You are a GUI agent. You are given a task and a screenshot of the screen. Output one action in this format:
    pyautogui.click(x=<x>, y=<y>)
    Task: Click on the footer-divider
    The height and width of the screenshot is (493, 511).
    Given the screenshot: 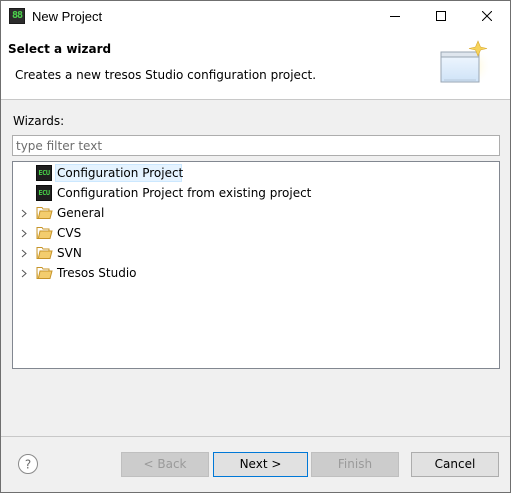 What is the action you would take?
    pyautogui.click(x=255, y=436)
    